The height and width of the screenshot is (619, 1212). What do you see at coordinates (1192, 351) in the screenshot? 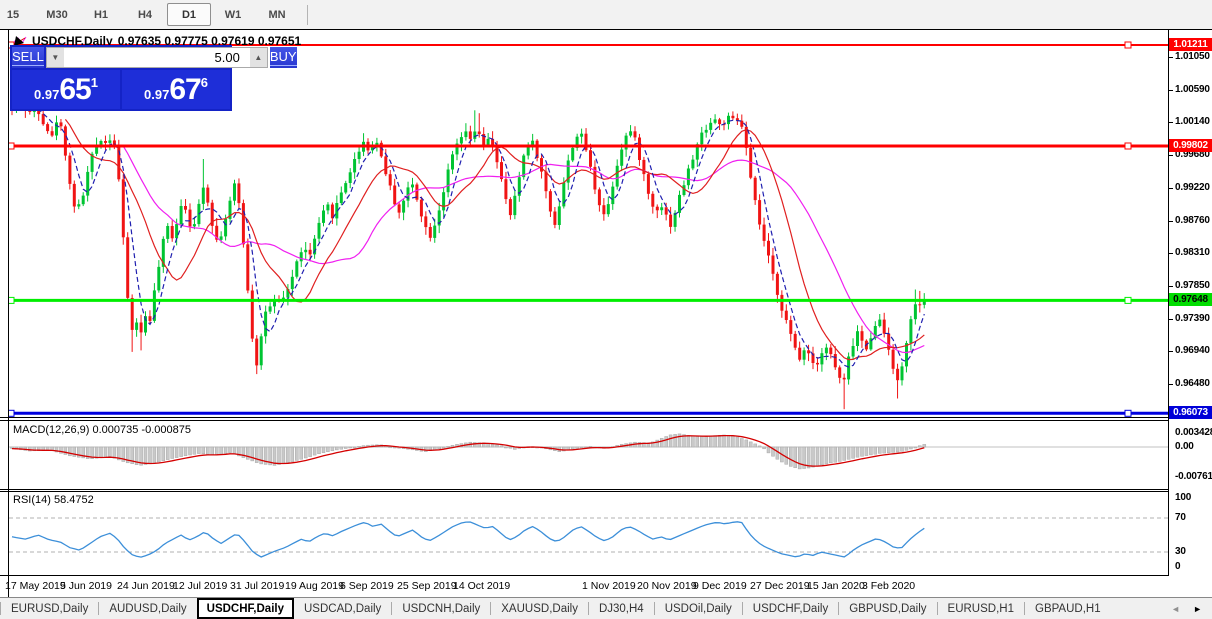
I see `price-tick-label: 0.96940` at bounding box center [1192, 351].